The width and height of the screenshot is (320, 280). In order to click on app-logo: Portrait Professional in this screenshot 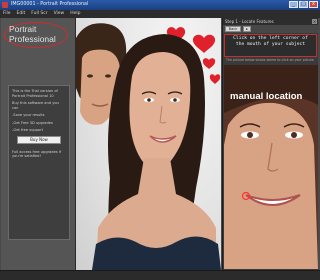, I will do `click(32, 34)`.